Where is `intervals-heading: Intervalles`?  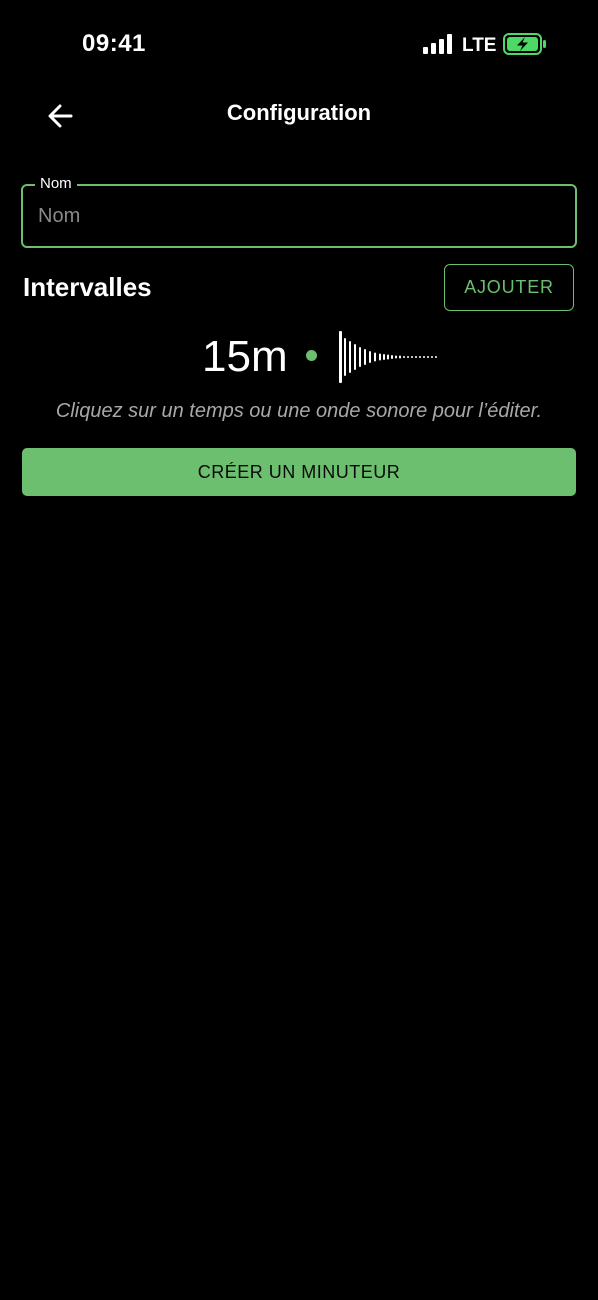
intervals-heading: Intervalles is located at coordinates (87, 287).